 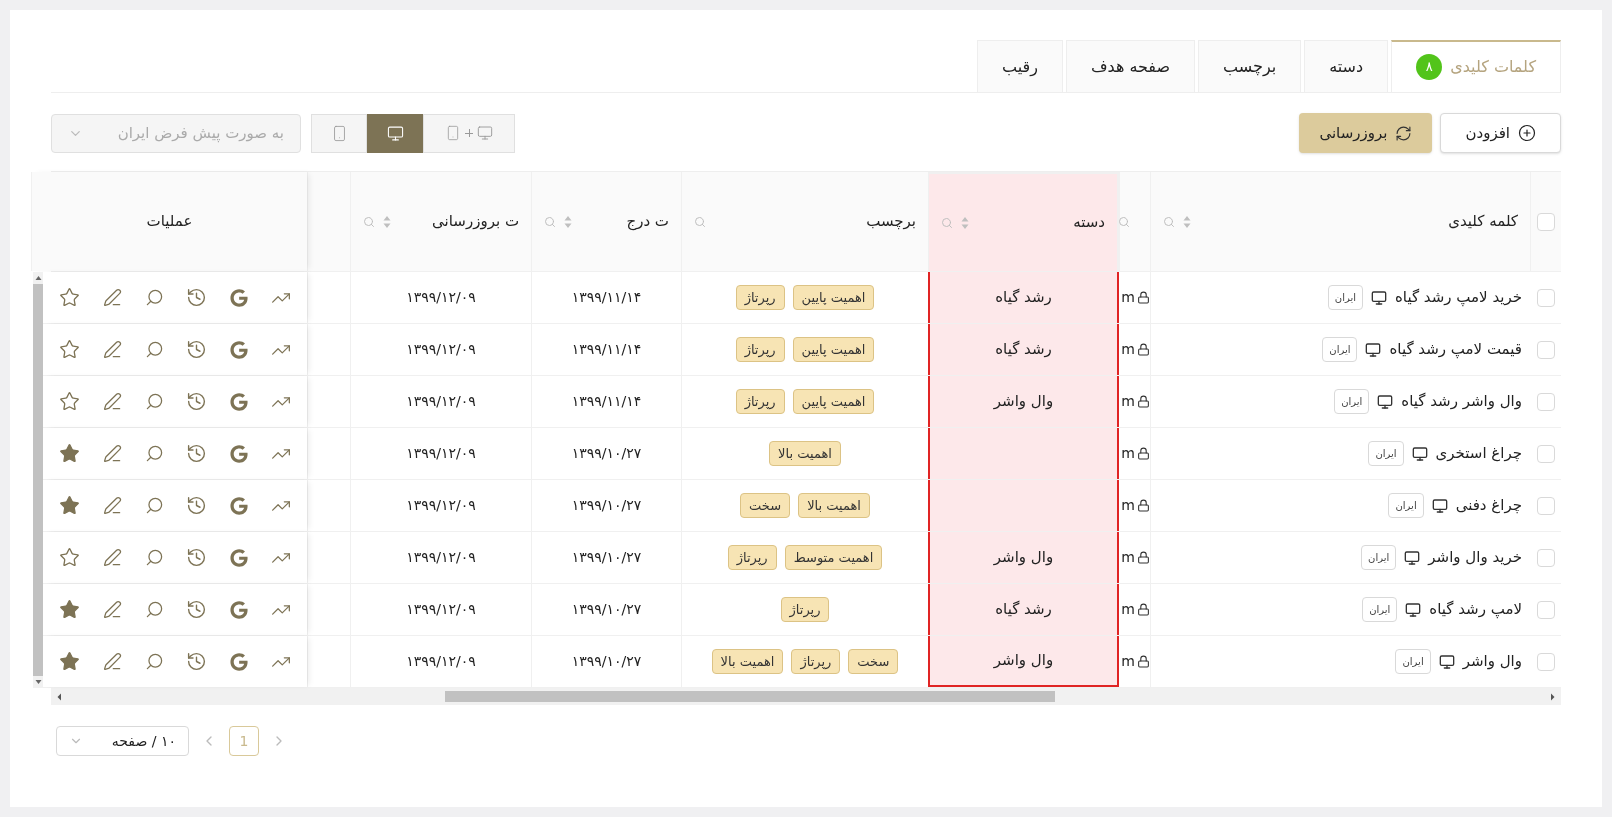 I want to click on scroll-left-icon, so click(x=59, y=696).